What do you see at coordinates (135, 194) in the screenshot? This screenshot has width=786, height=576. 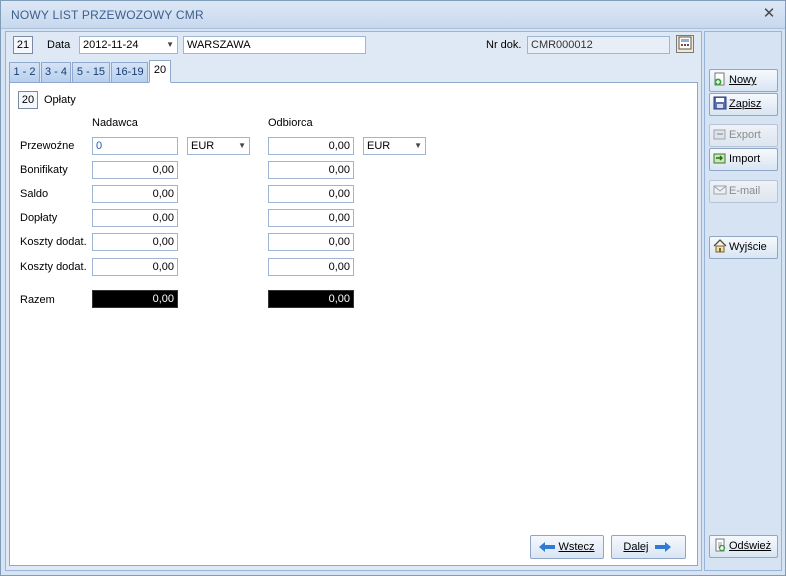 I see `sender-saldo-field: 0,00` at bounding box center [135, 194].